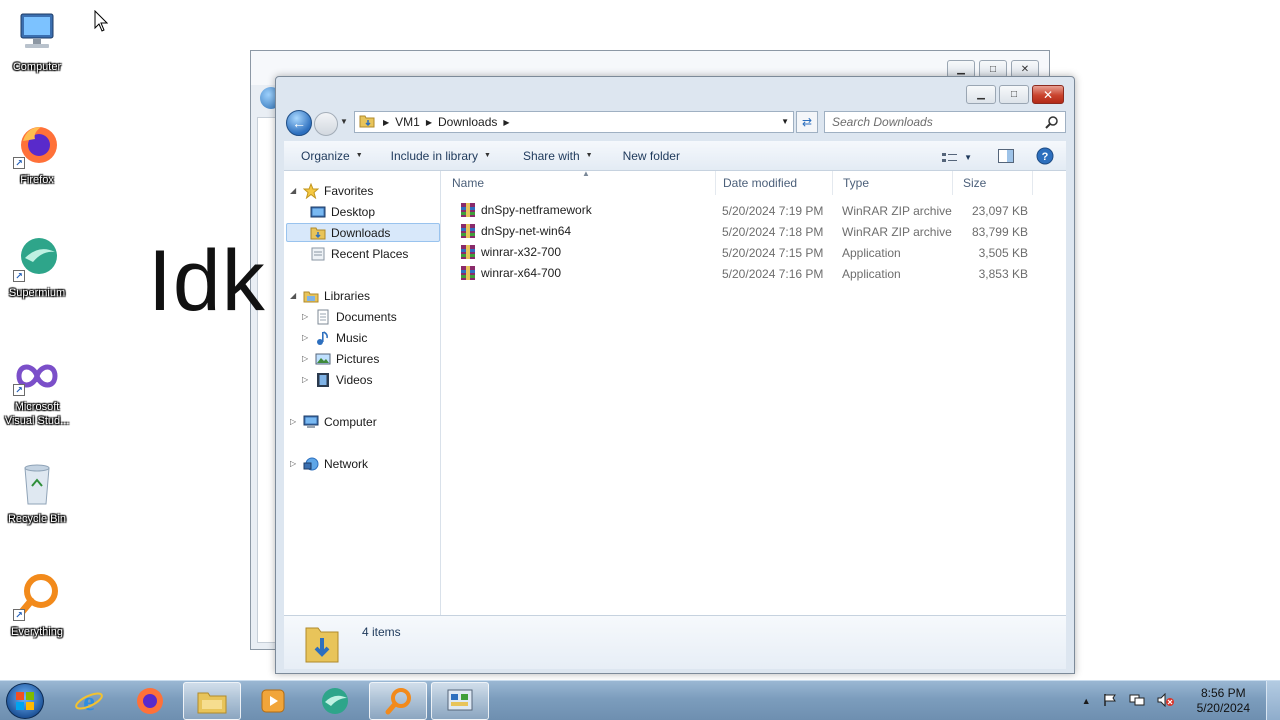 The image size is (1280, 720). I want to click on desktop-icon-firefox: ↗ Firefox, so click(37, 154).